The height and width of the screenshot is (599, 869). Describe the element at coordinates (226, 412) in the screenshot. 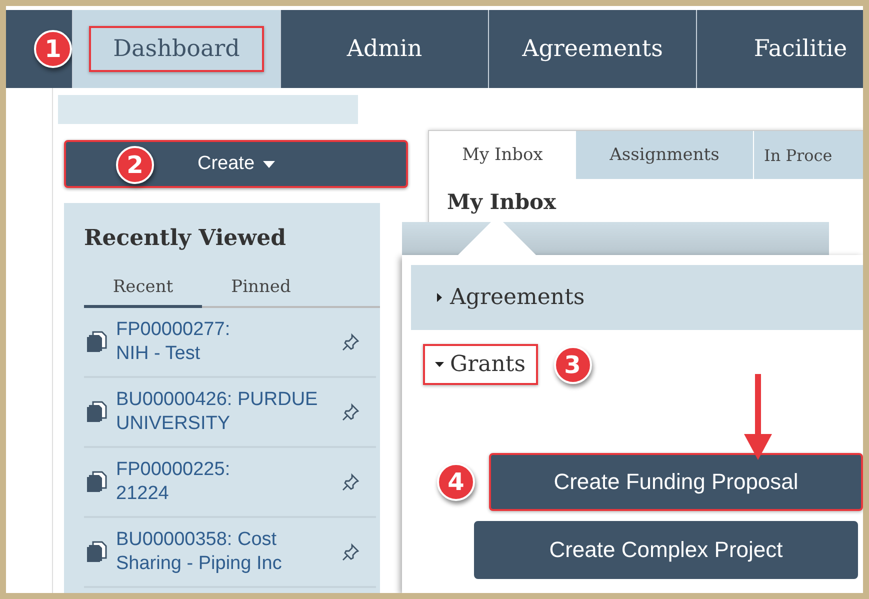

I see `record-link: BU00000426: PURDUE UNIVERSITY` at that location.